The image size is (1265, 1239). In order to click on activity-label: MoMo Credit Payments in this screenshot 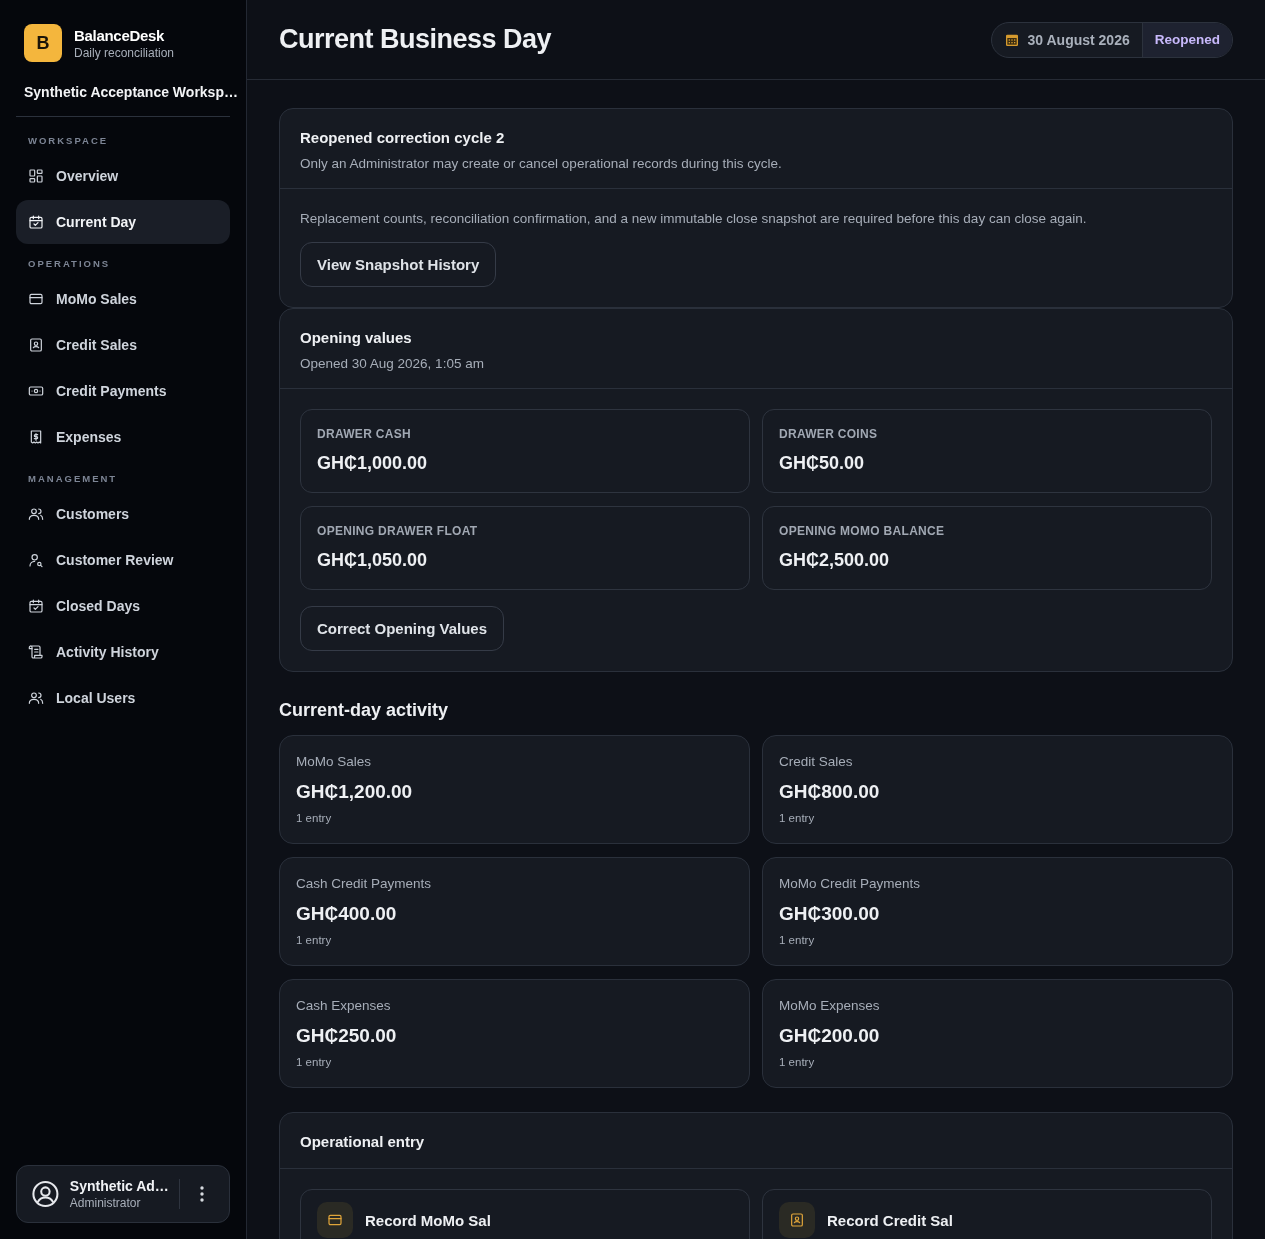, I will do `click(850, 883)`.